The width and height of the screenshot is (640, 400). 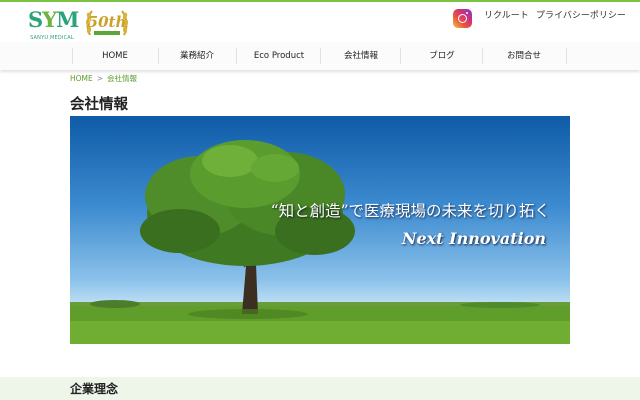 What do you see at coordinates (473, 238) in the screenshot?
I see `hero-subtitle: Next Innovation` at bounding box center [473, 238].